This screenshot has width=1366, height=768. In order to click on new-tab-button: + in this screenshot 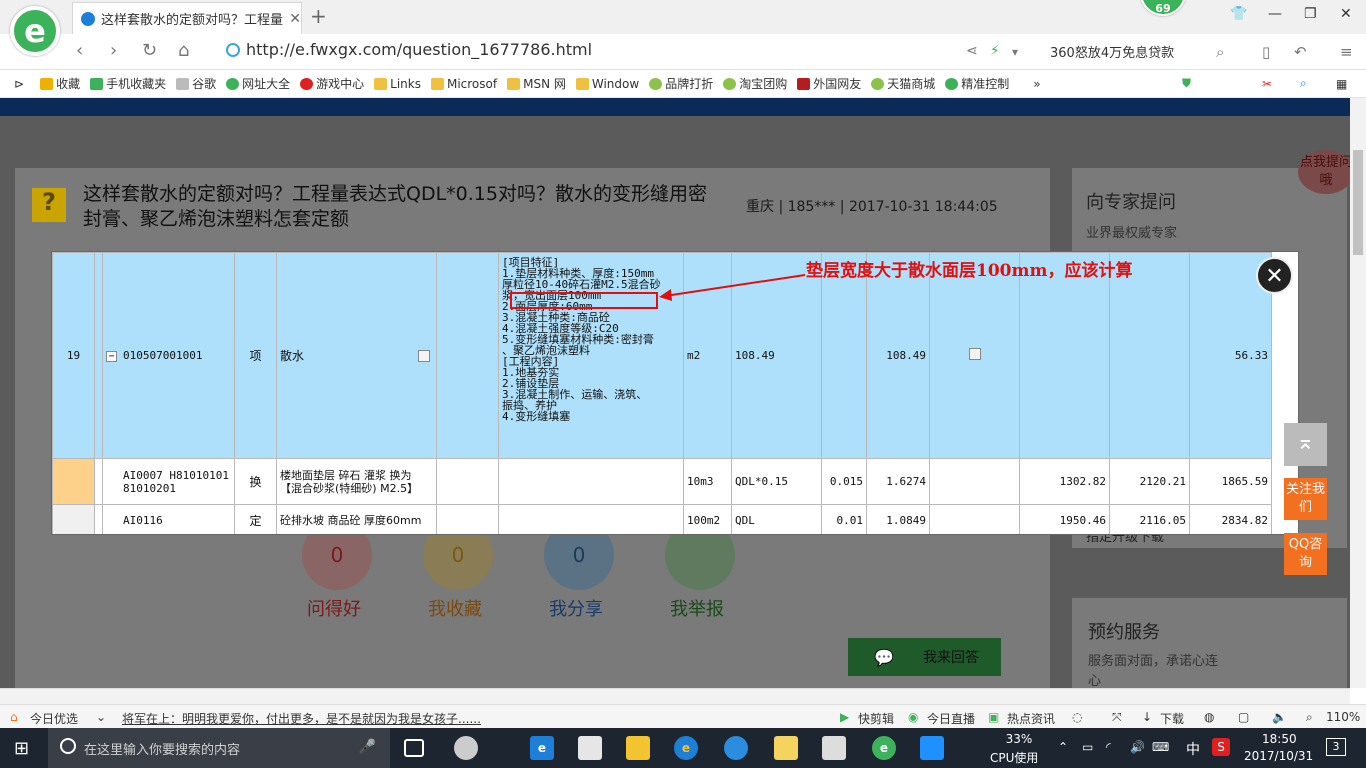, I will do `click(318, 16)`.